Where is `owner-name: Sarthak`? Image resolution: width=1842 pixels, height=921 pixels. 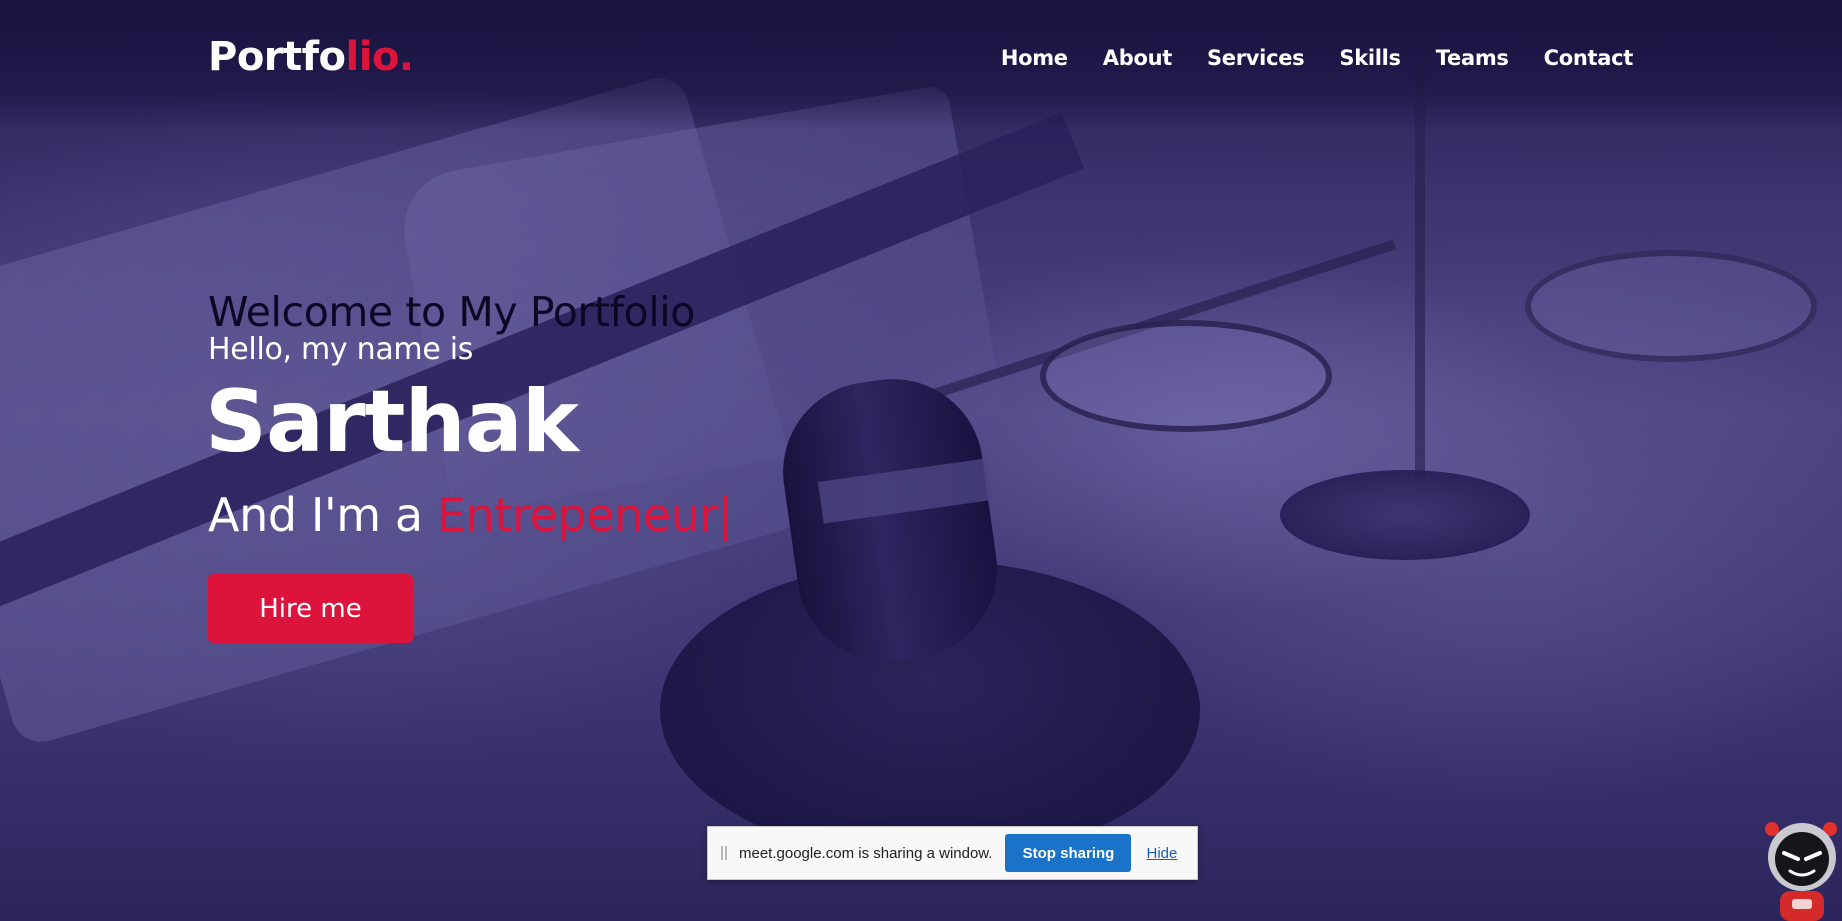
owner-name: Sarthak is located at coordinates (392, 422).